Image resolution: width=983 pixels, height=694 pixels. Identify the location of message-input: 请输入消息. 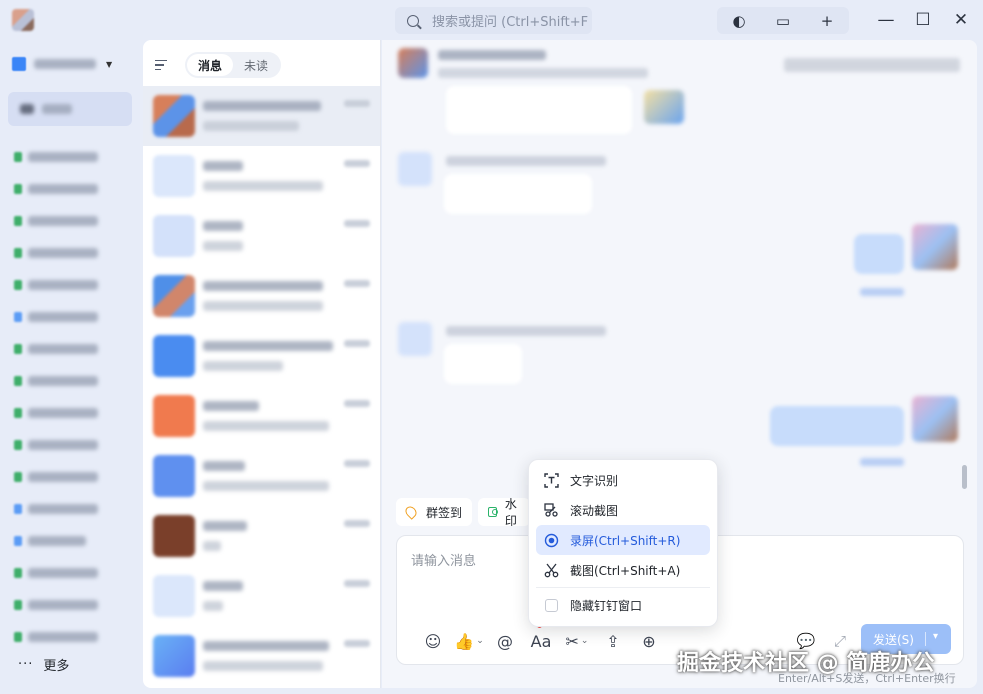
(443, 559).